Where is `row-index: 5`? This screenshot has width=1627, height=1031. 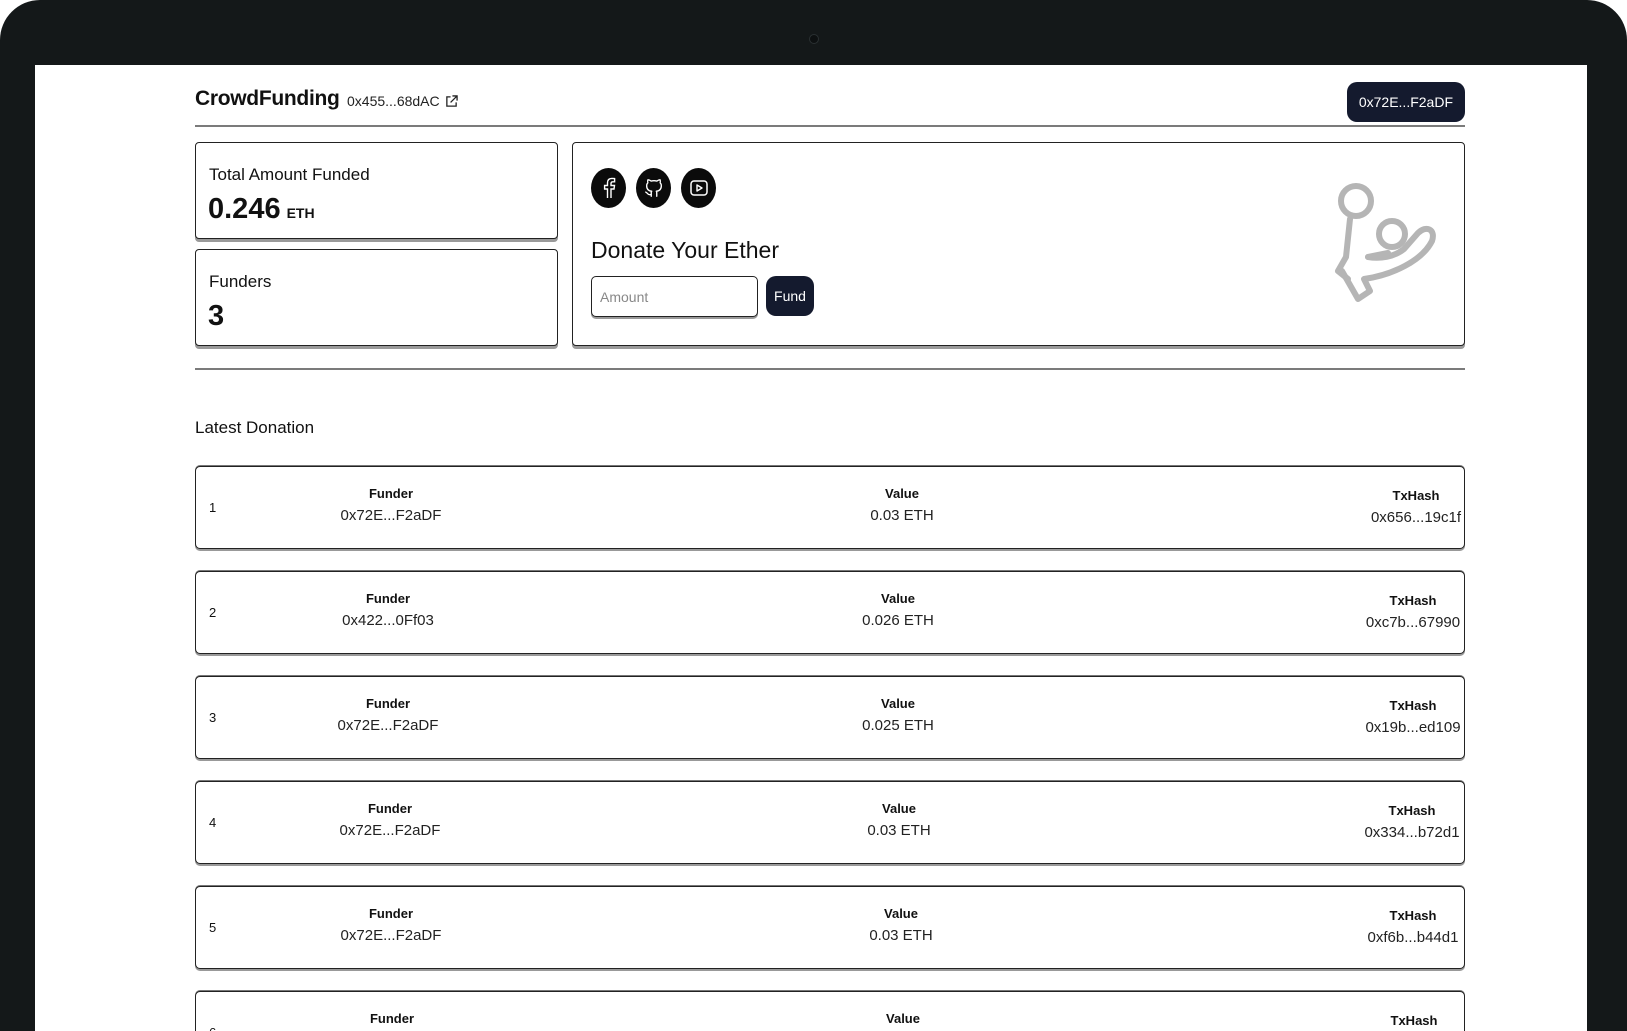
row-index: 5 is located at coordinates (213, 927).